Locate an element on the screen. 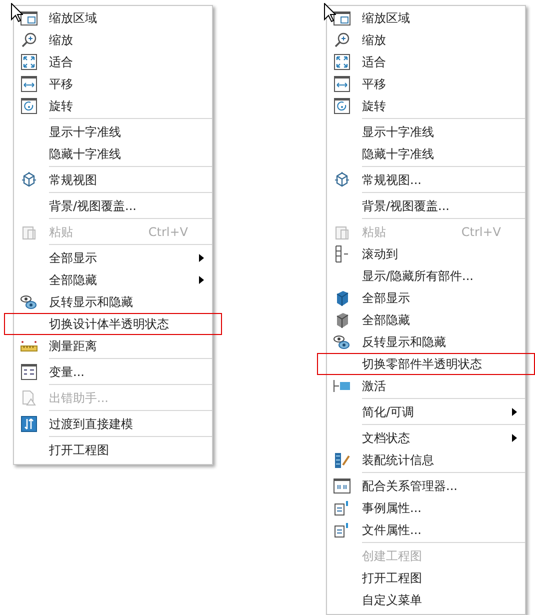 This screenshot has width=535, height=615. menu-item: 过渡到直接建模 is located at coordinates (130, 424).